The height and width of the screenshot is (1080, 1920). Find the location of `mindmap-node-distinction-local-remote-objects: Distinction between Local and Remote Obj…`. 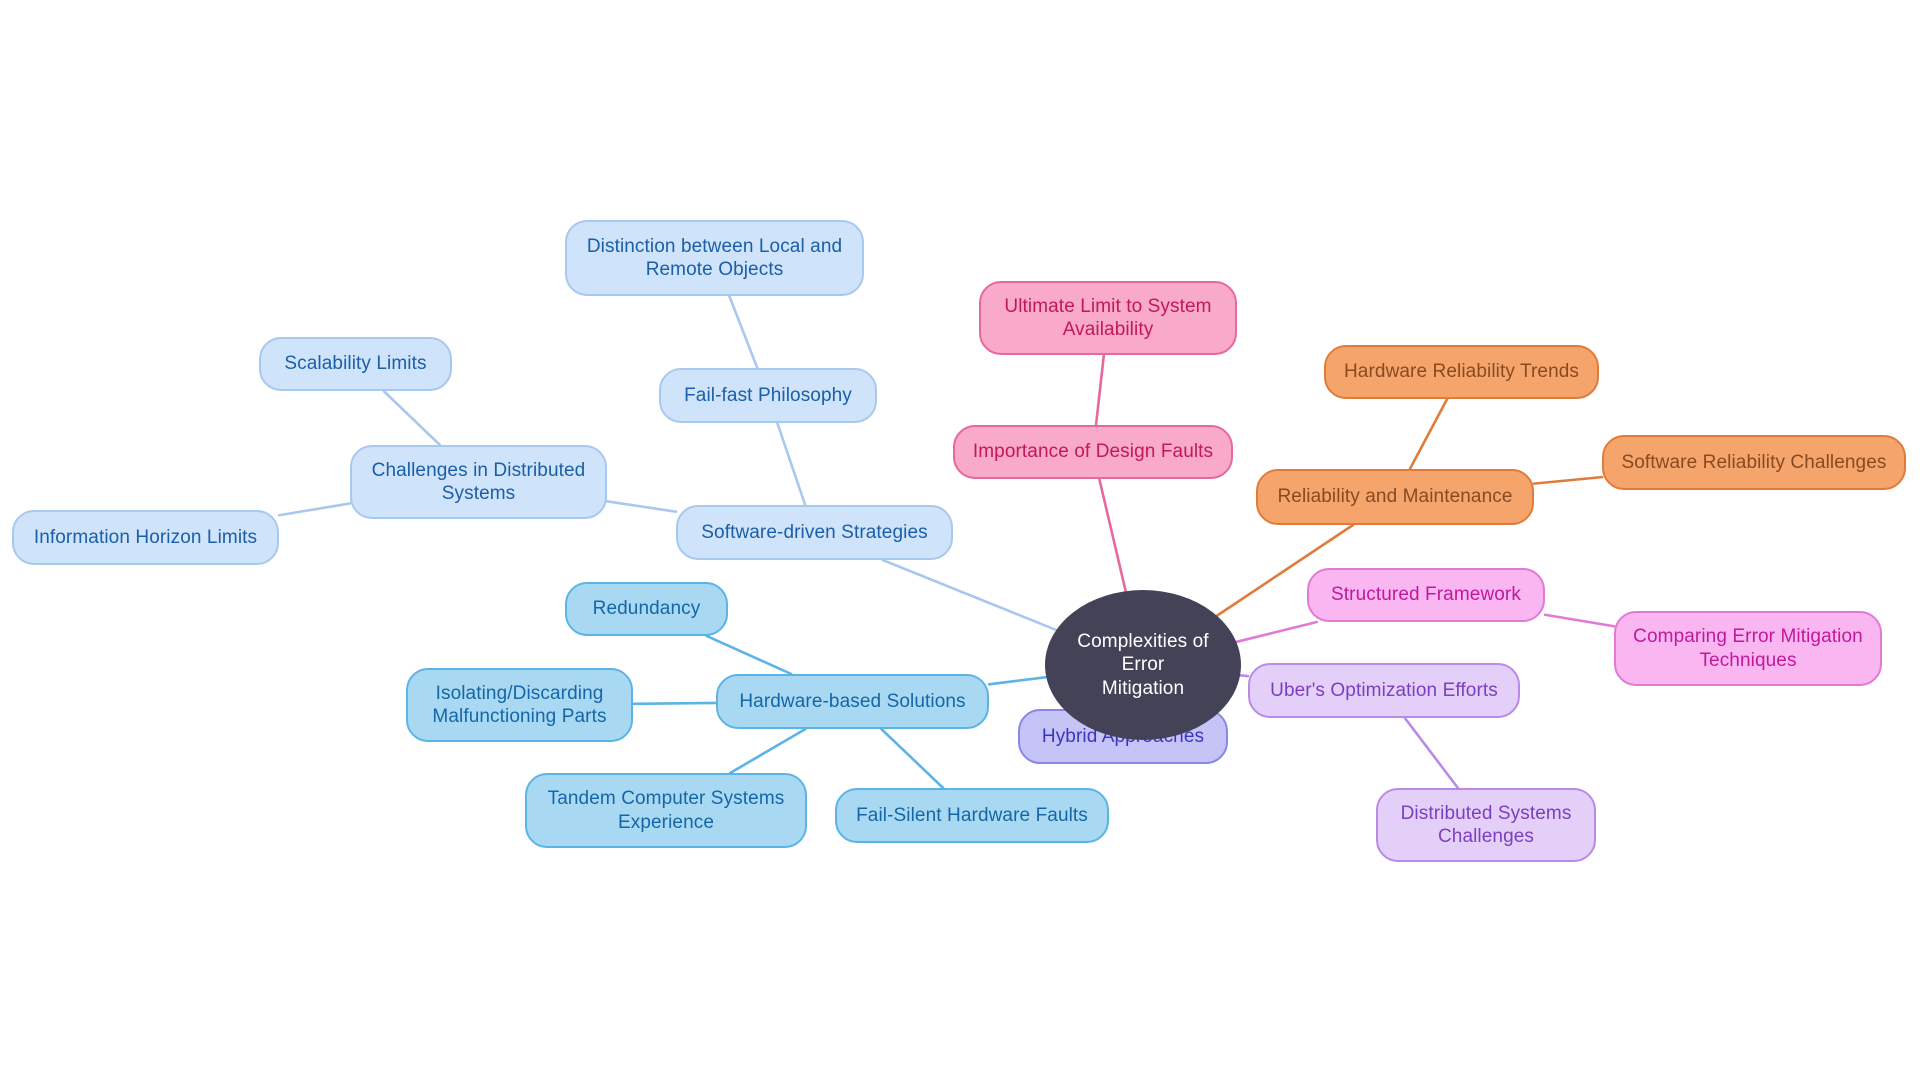

mindmap-node-distinction-local-remote-objects: Distinction between Local and Remote Obj… is located at coordinates (714, 258).